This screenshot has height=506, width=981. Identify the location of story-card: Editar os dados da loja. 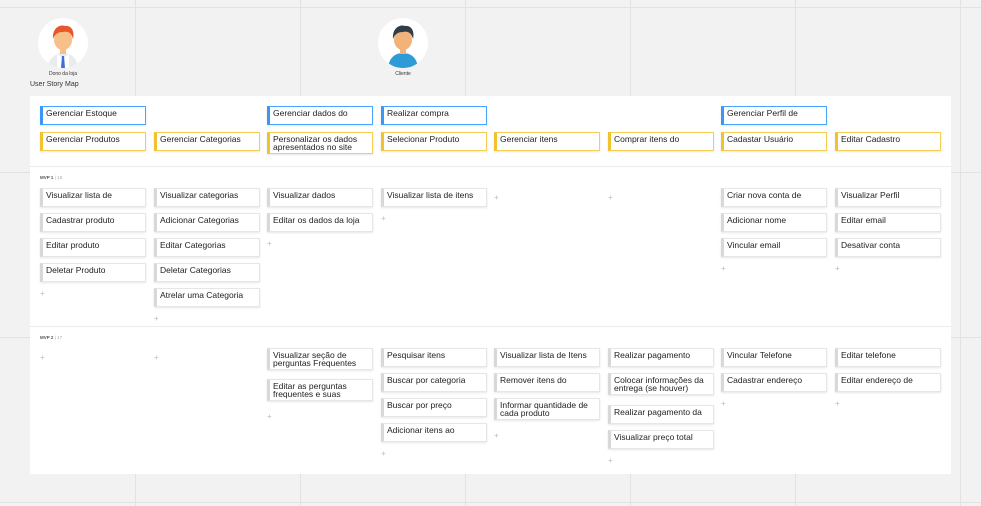
(320, 222).